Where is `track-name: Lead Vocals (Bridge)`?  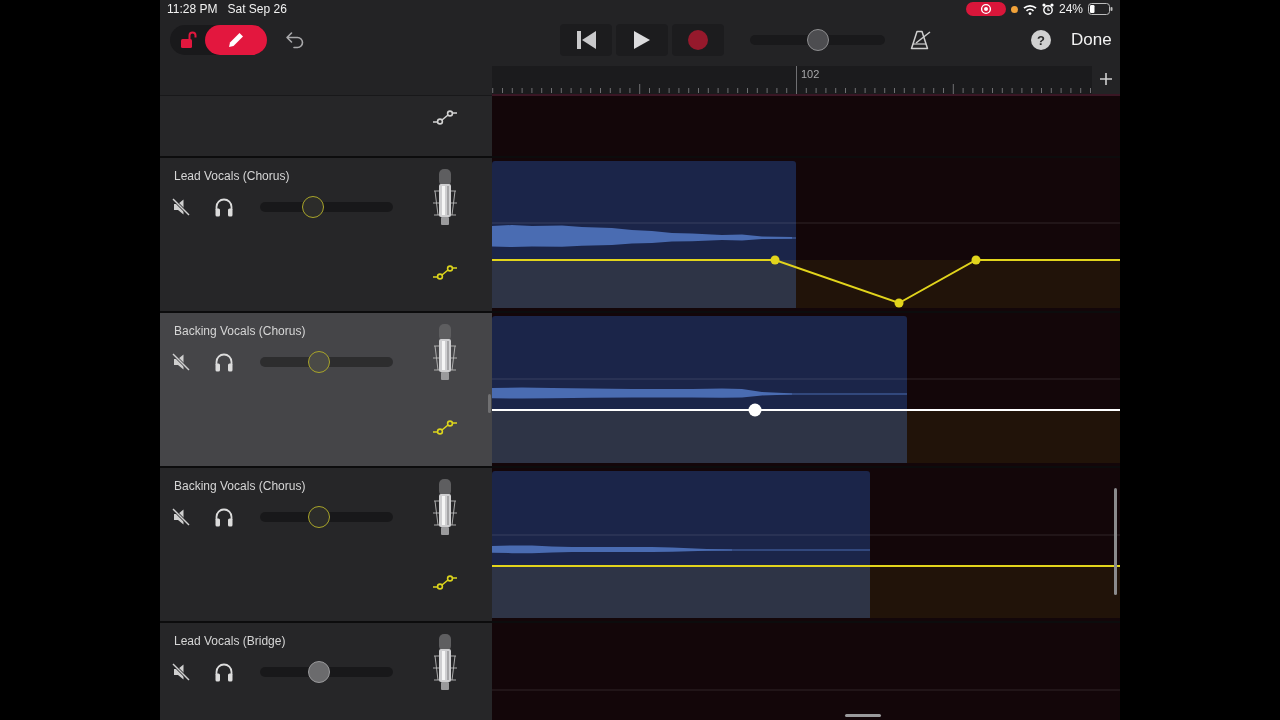 track-name: Lead Vocals (Bridge) is located at coordinates (230, 641).